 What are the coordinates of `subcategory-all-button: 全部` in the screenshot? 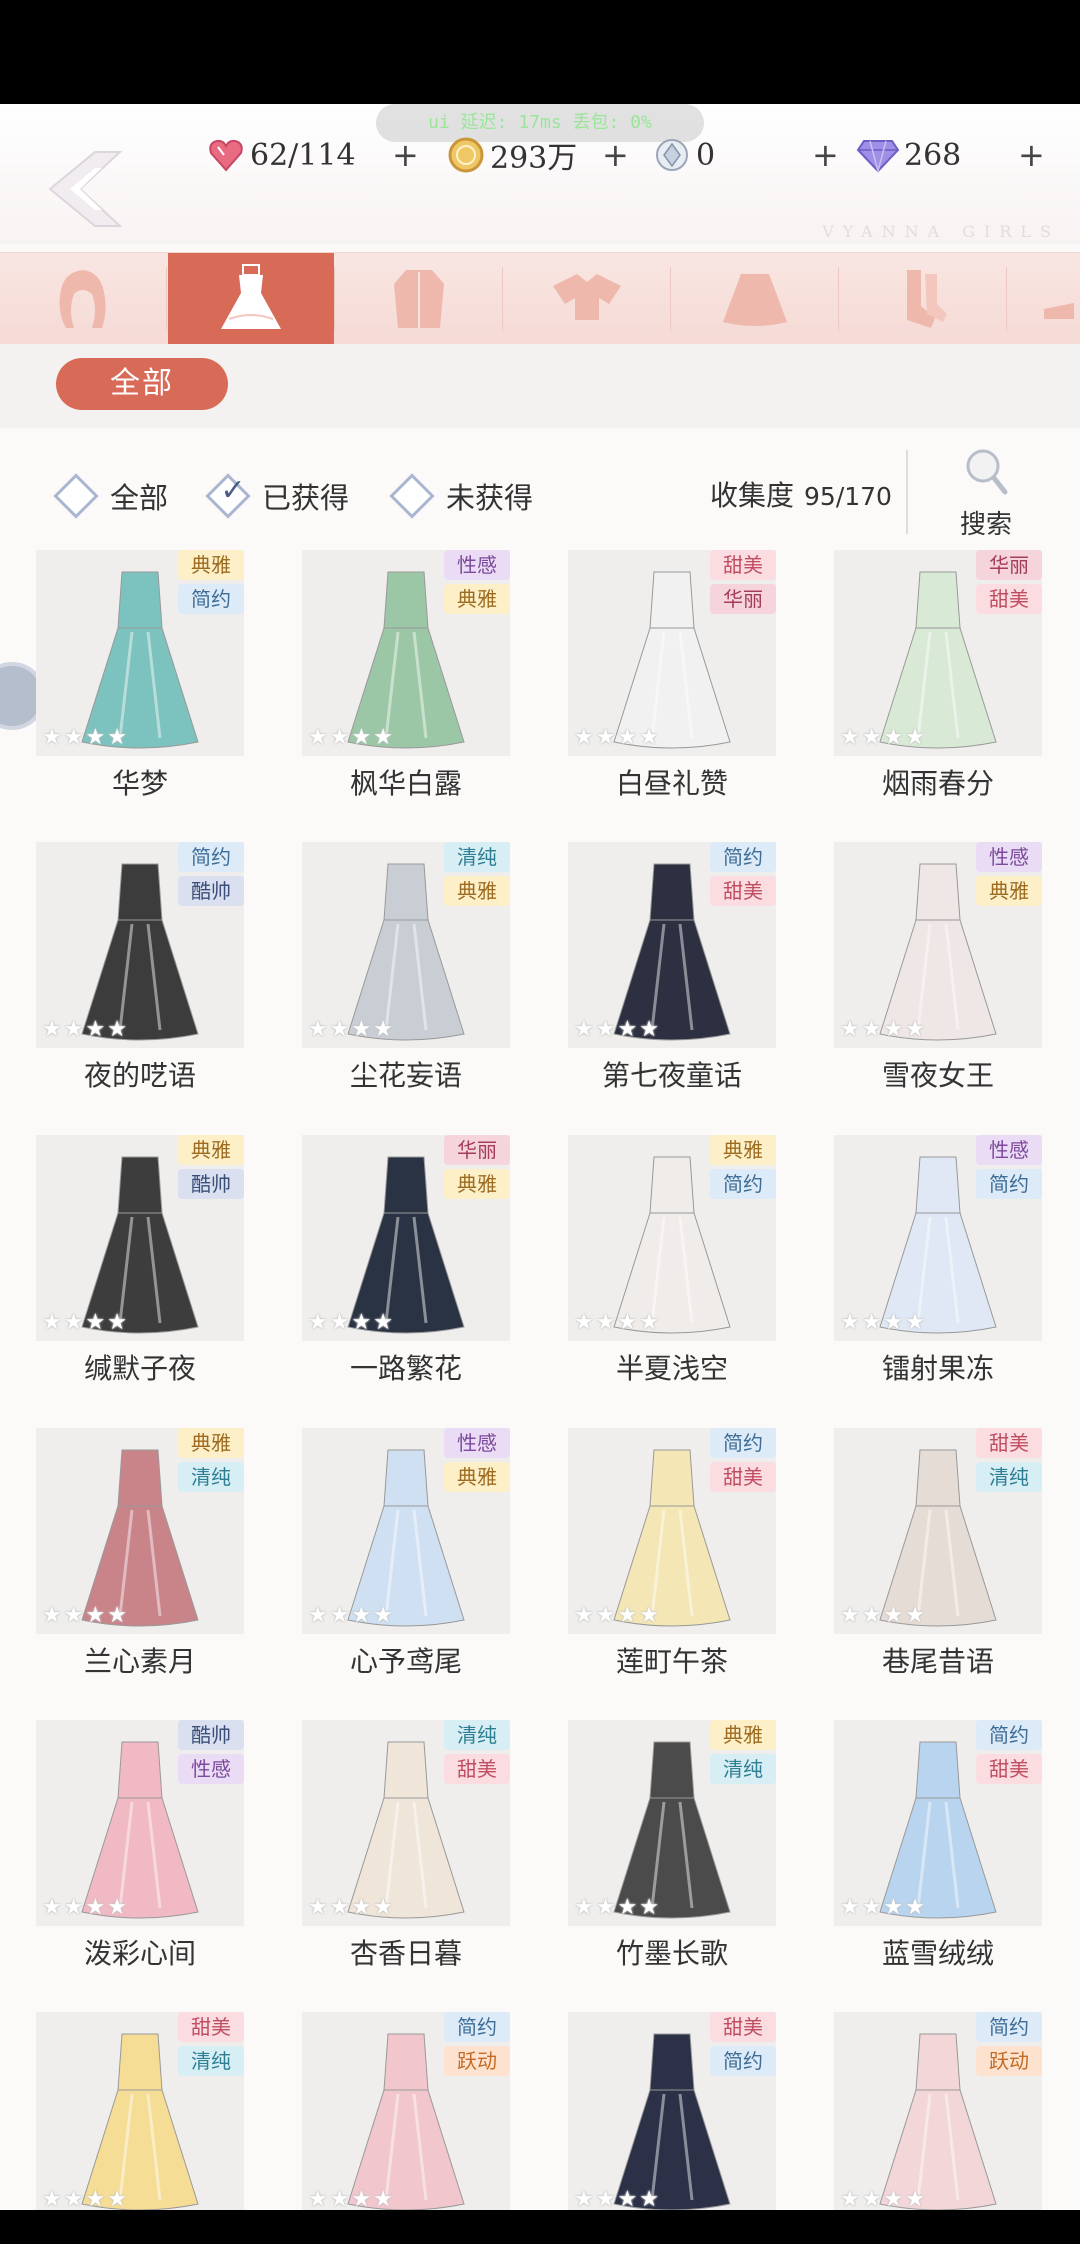 It's located at (142, 384).